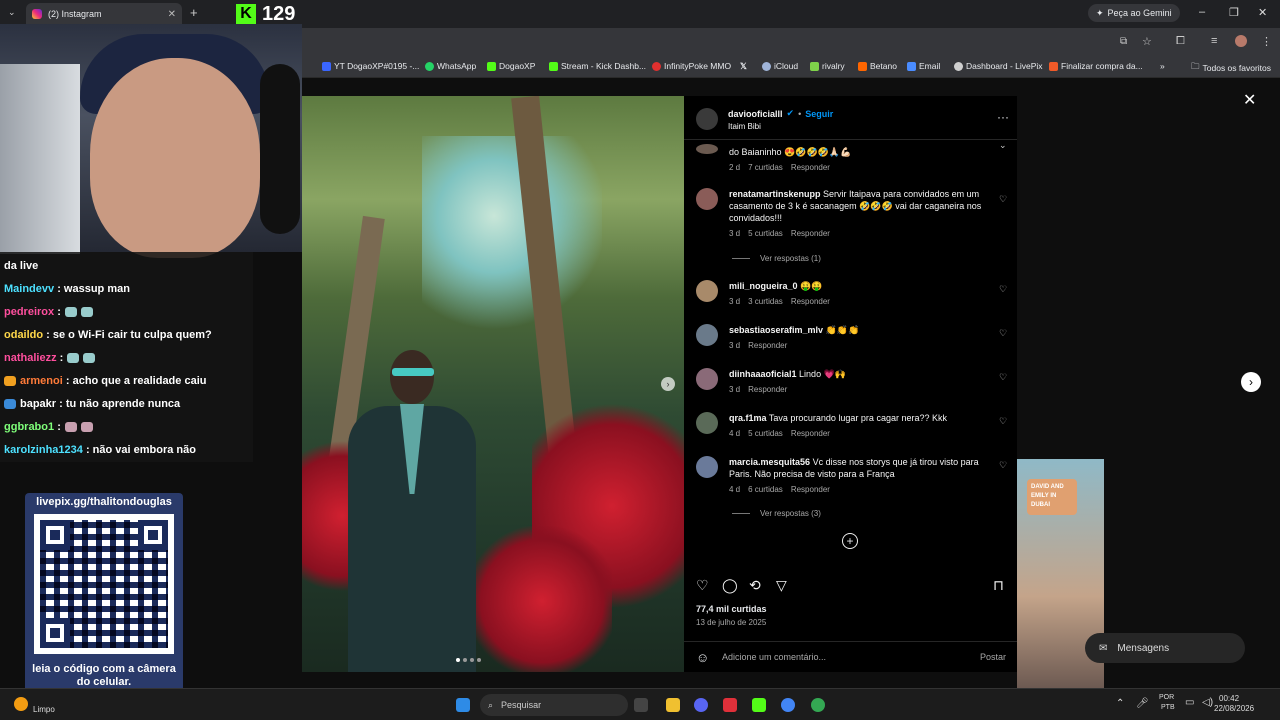  What do you see at coordinates (450, 66) in the screenshot?
I see `bookmark-item: WhatsApp` at bounding box center [450, 66].